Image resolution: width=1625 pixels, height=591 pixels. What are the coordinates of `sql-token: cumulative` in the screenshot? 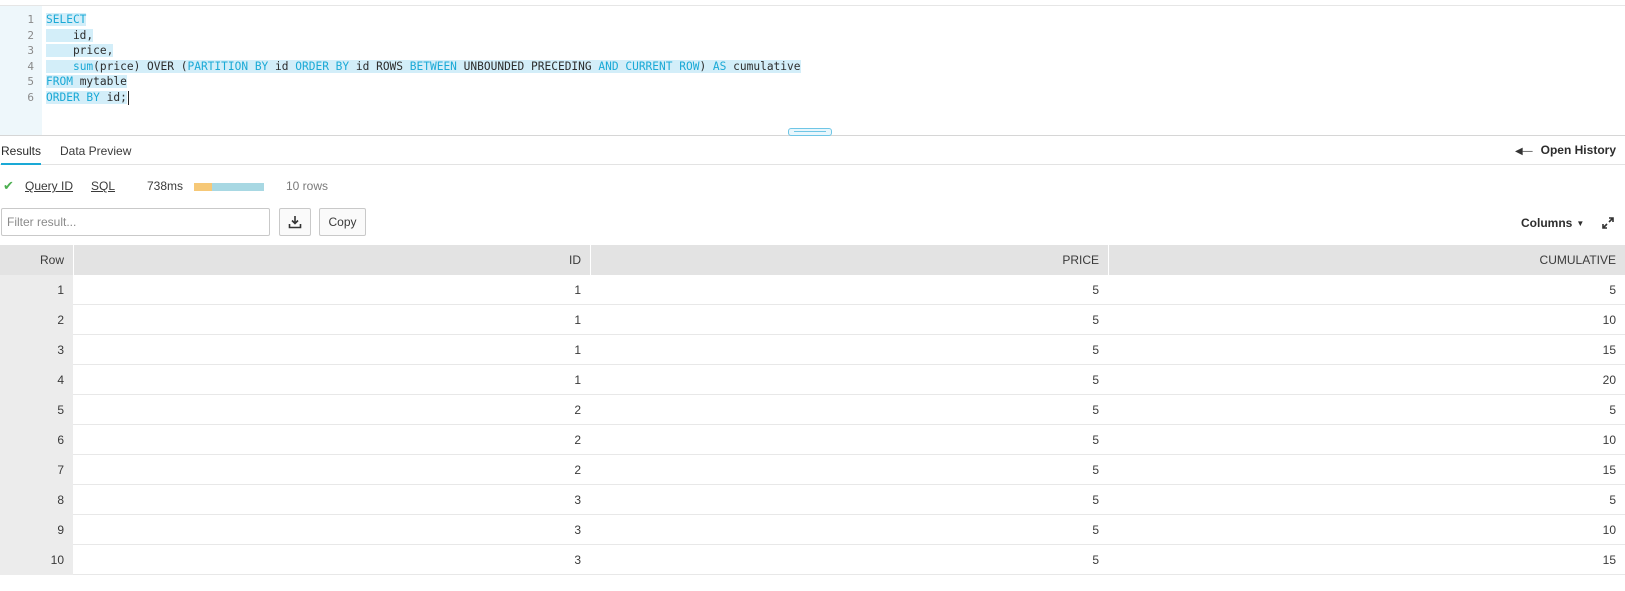 It's located at (763, 66).